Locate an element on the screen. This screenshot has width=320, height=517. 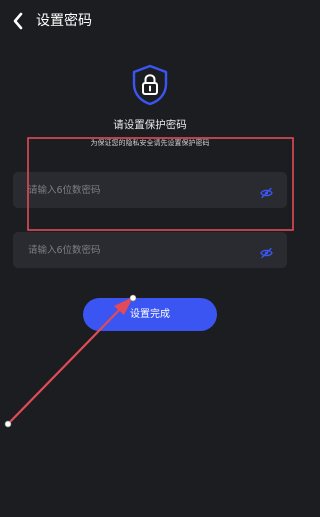
pointer-start-dot is located at coordinates (8, 424).